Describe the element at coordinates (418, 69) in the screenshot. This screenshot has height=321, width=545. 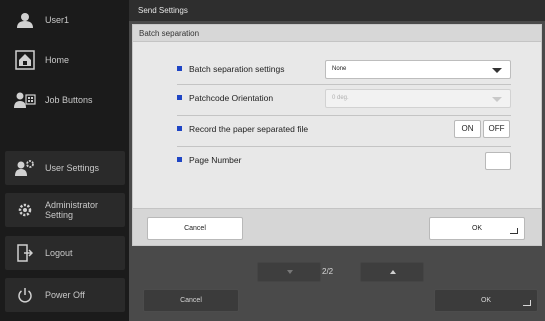
I see `batch-separation-select: None` at that location.